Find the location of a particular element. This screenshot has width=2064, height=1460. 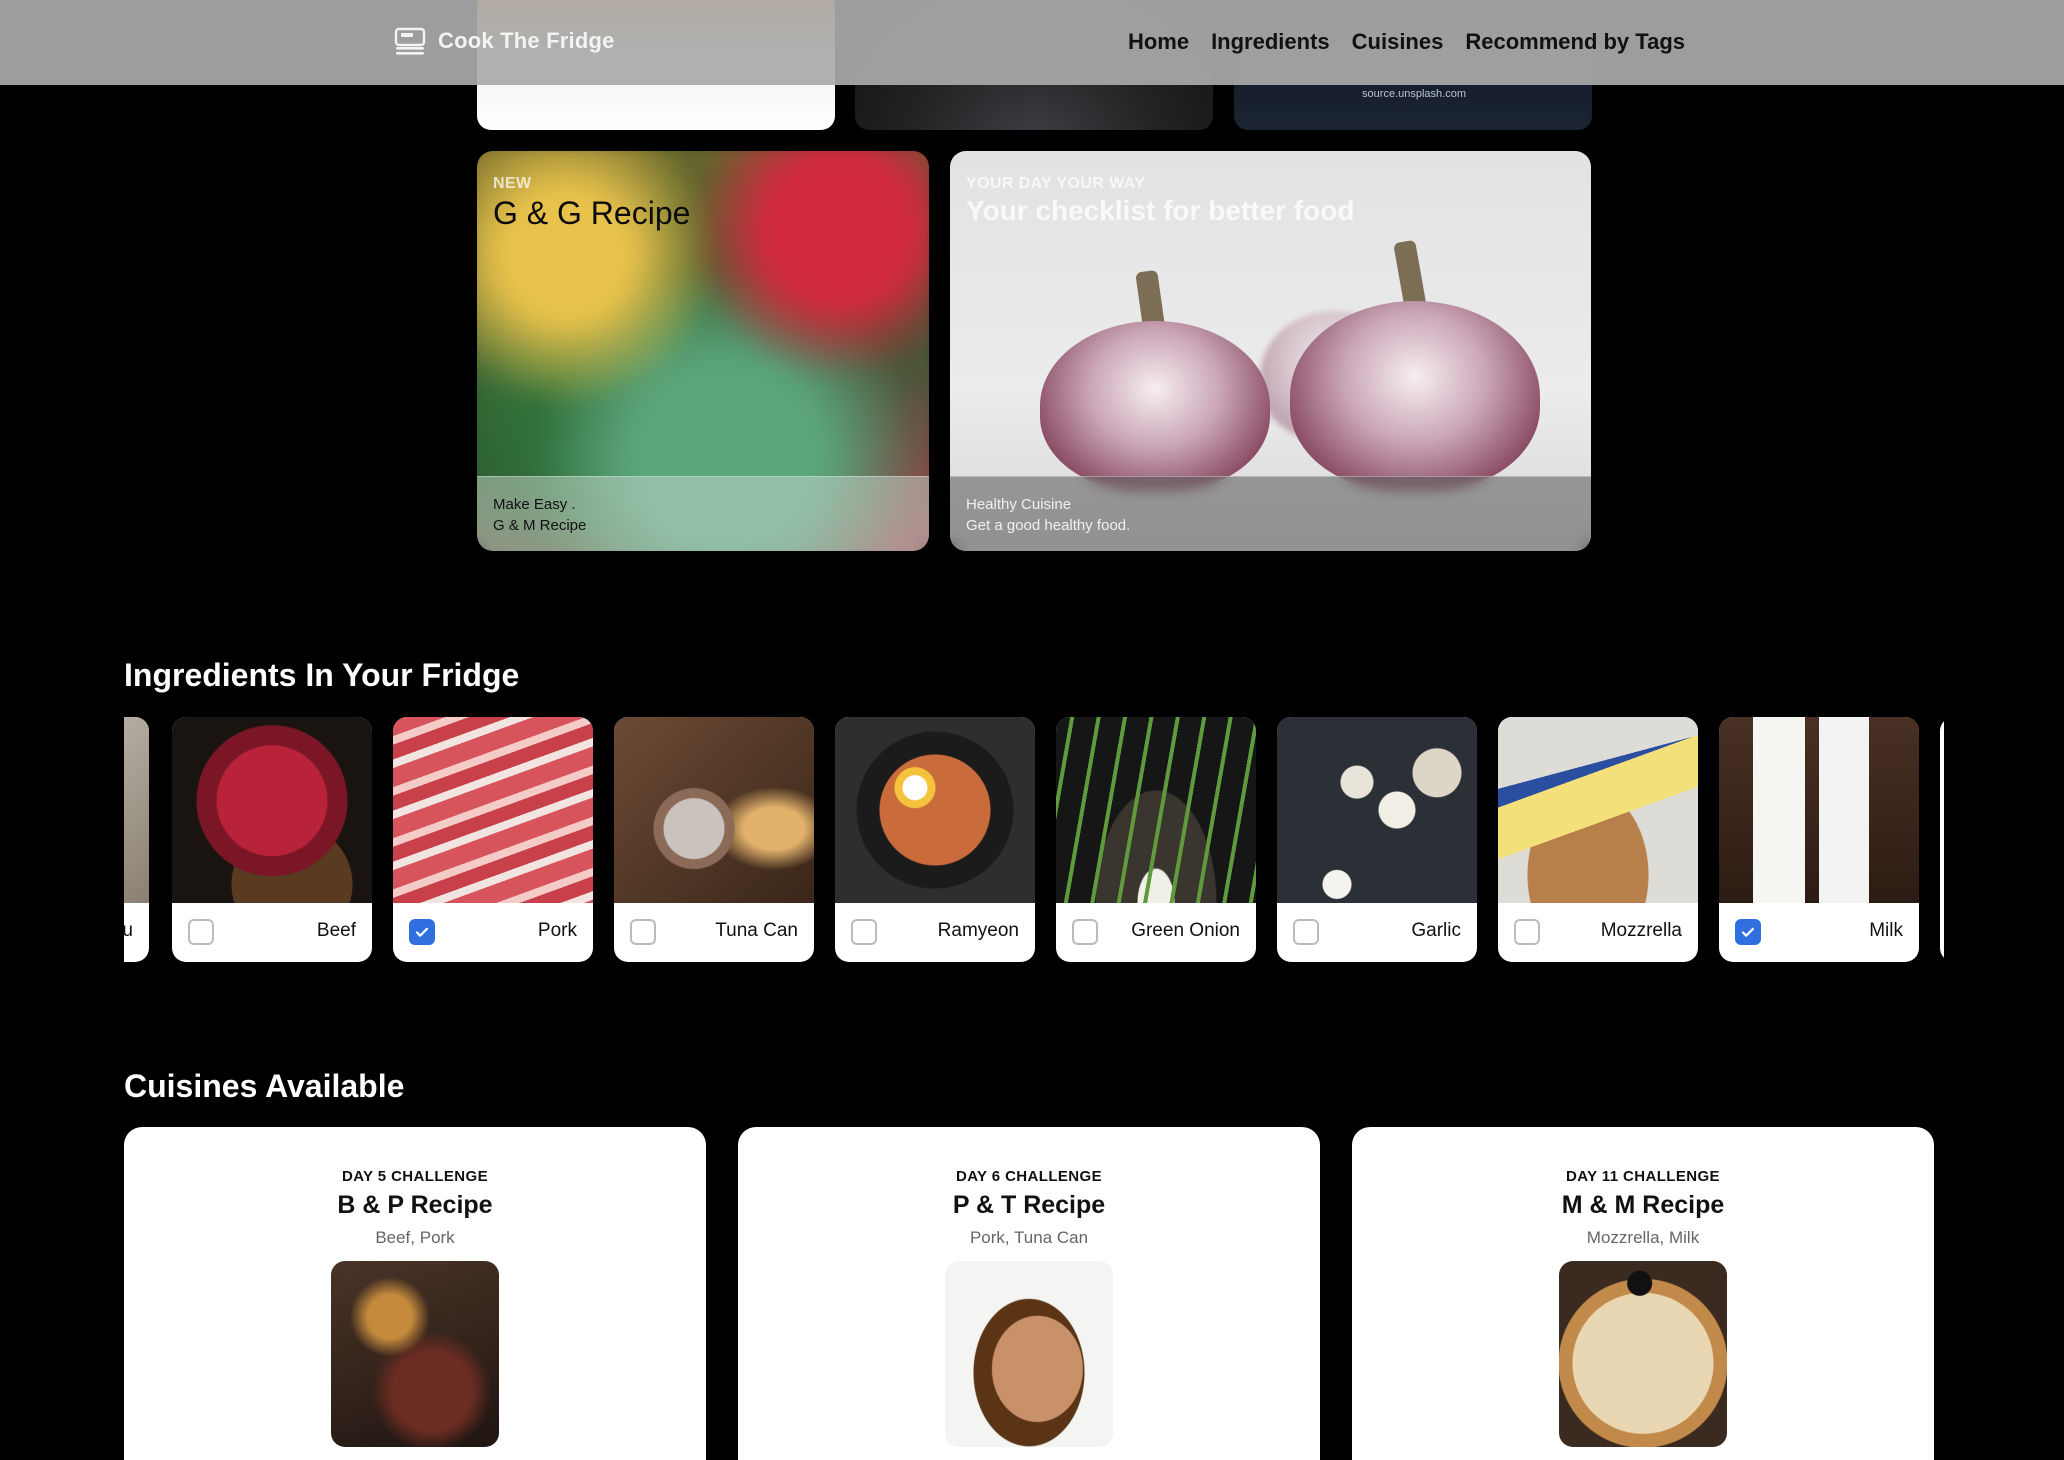

ingredient-card-beef: Beef is located at coordinates (272, 839).